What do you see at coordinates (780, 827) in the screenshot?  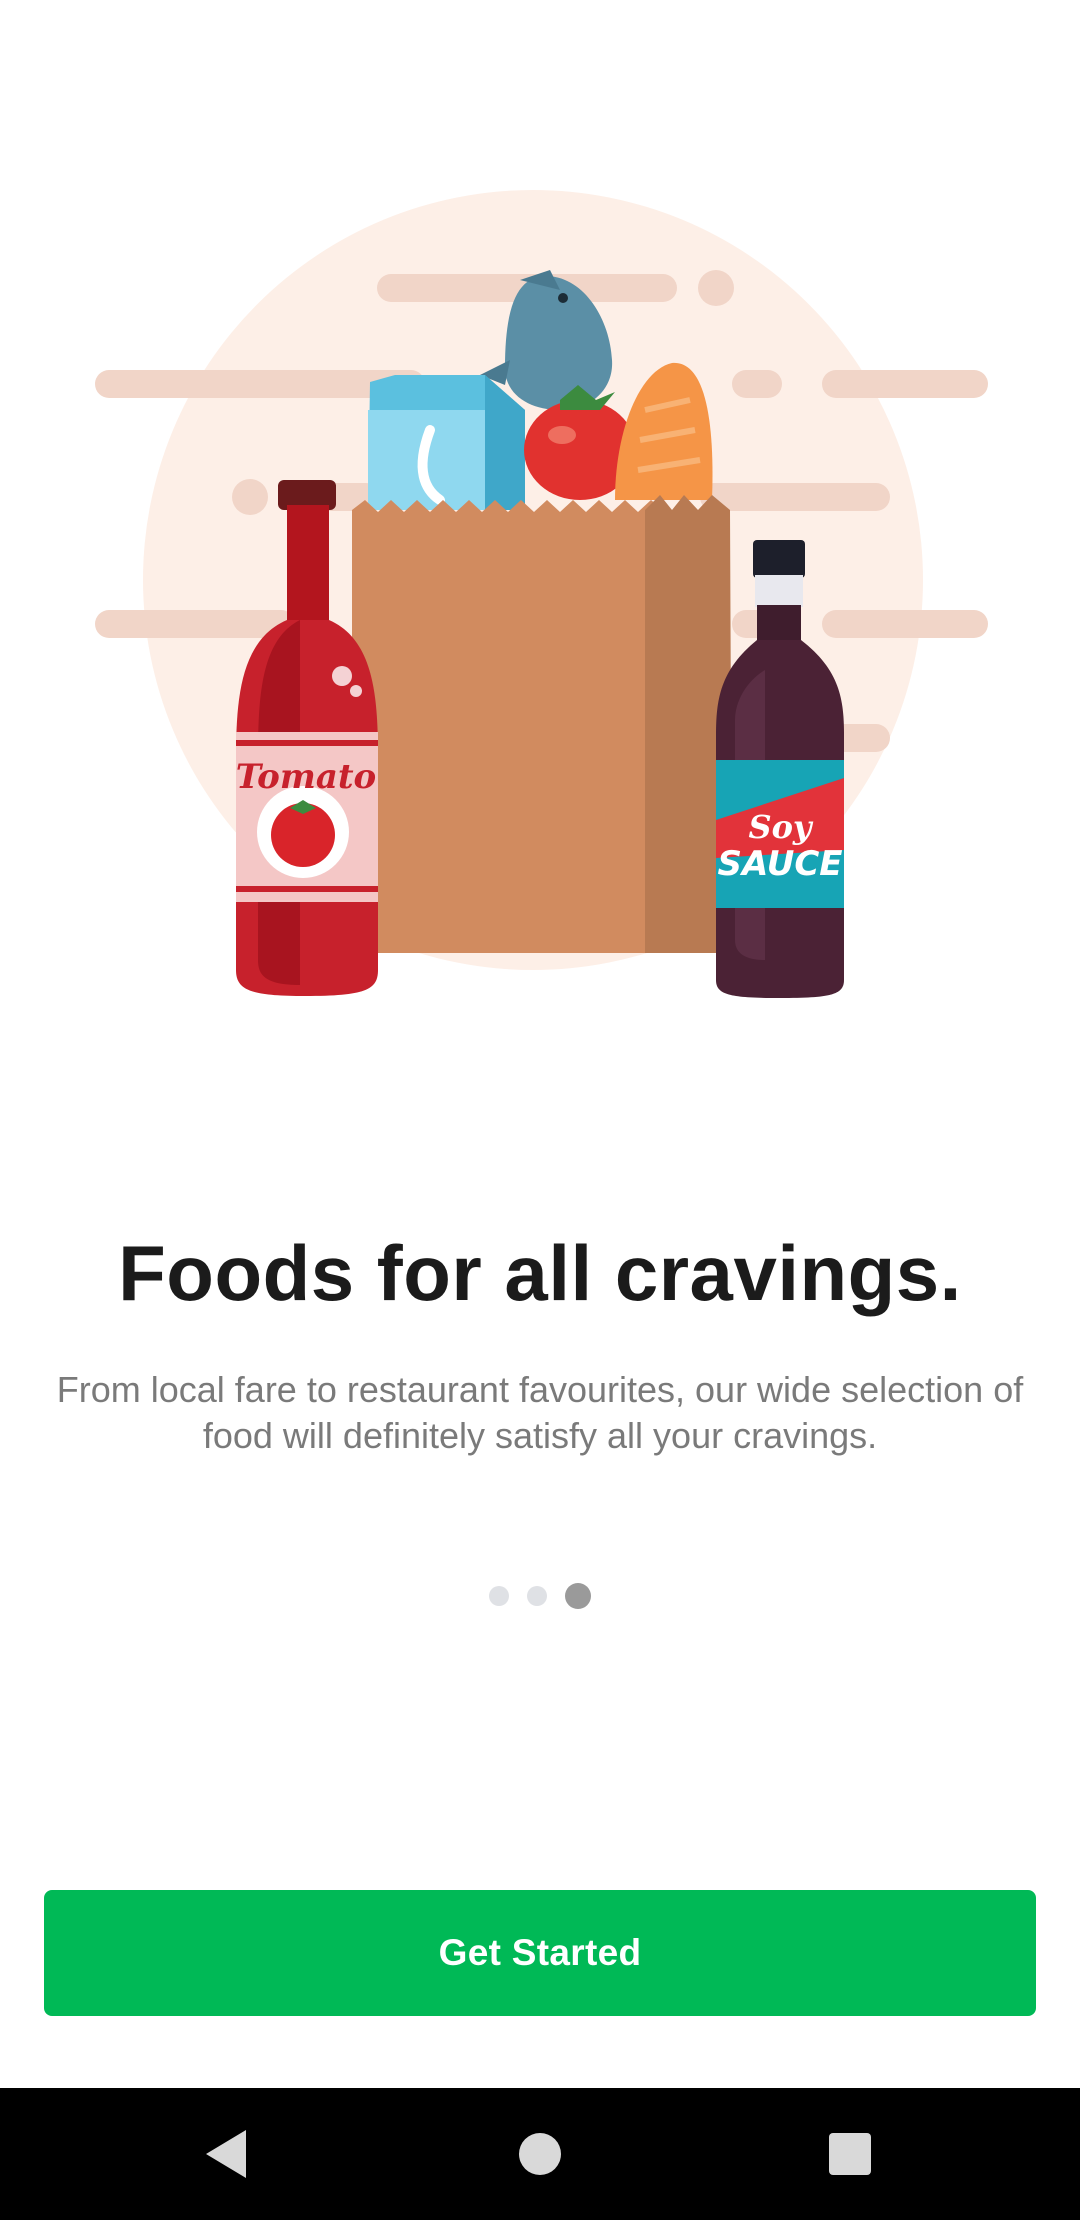 I see `soy-label-top: Soy` at bounding box center [780, 827].